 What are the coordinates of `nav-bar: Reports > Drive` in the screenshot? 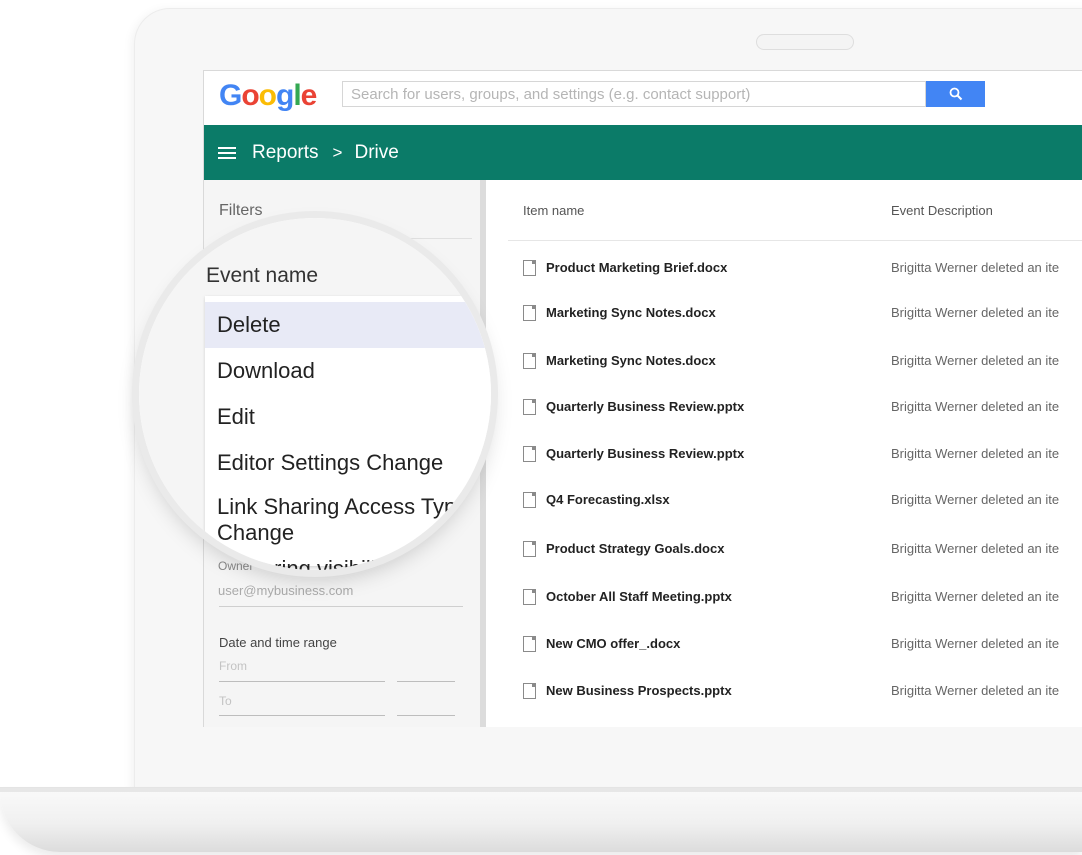 It's located at (643, 152).